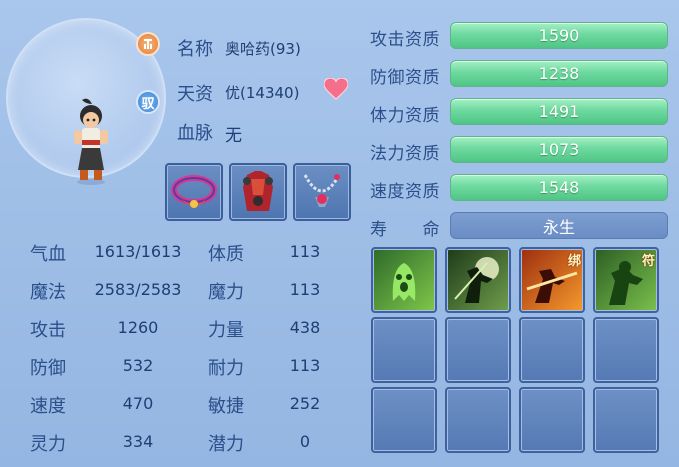  Describe the element at coordinates (305, 441) in the screenshot. I see `potential-value: 0` at that location.